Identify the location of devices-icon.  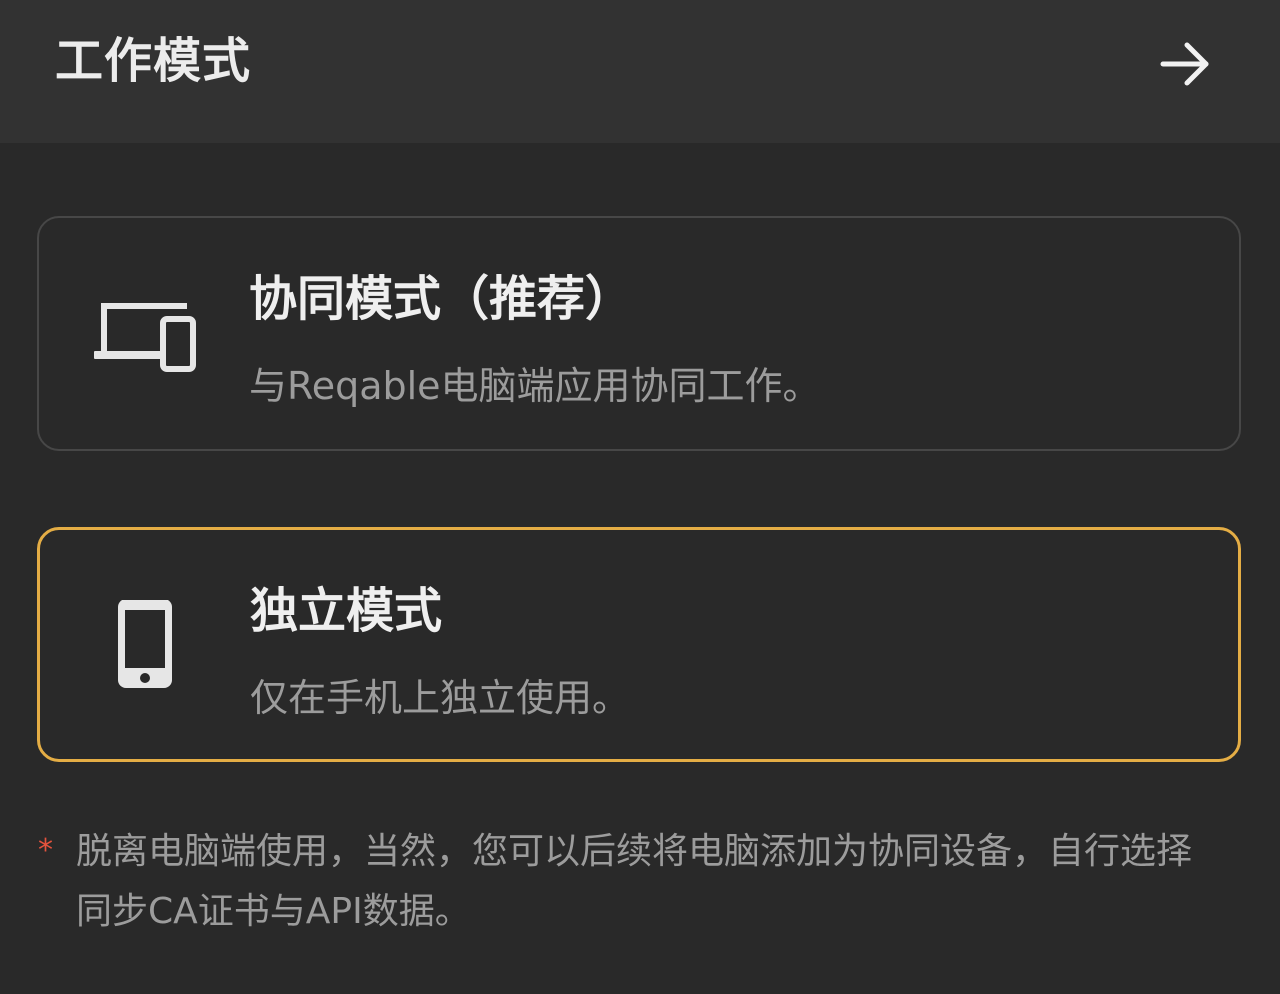
(145, 337).